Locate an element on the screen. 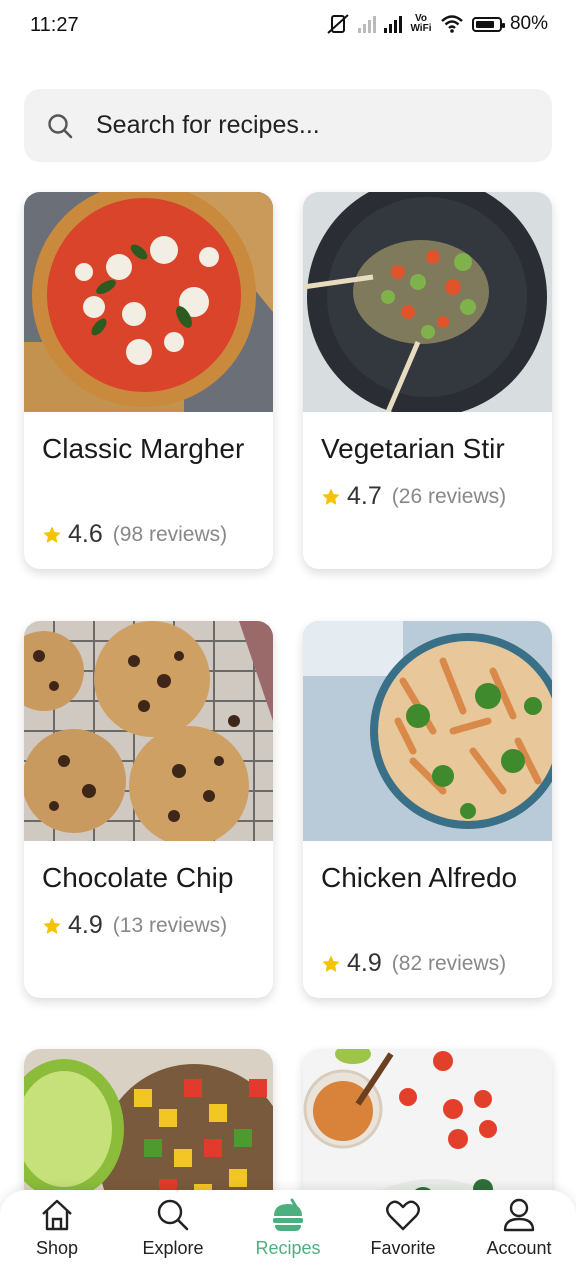 Image resolution: width=576 pixels, height=1280 pixels. recipe-icon is located at coordinates (288, 1214).